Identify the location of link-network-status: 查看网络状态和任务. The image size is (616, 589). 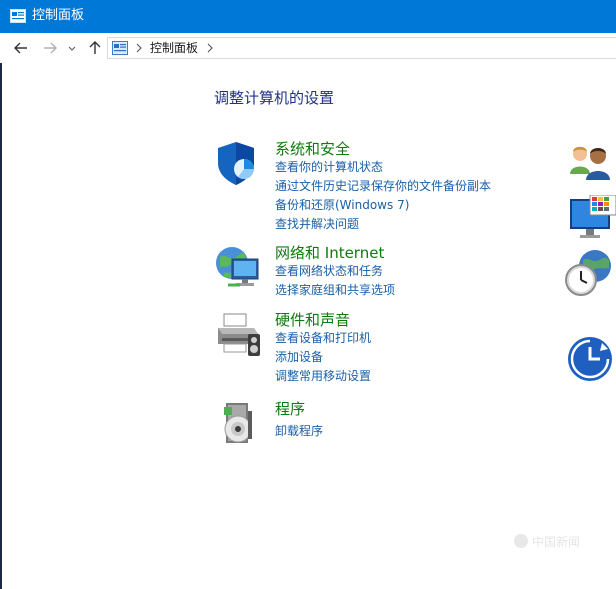
(329, 271).